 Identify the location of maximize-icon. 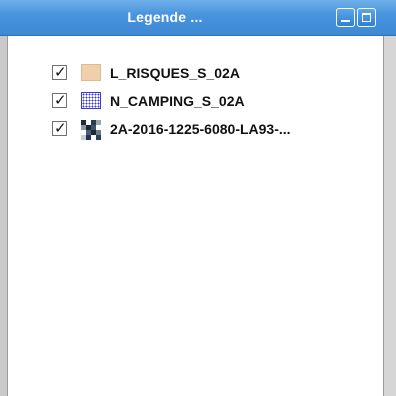
(366, 17).